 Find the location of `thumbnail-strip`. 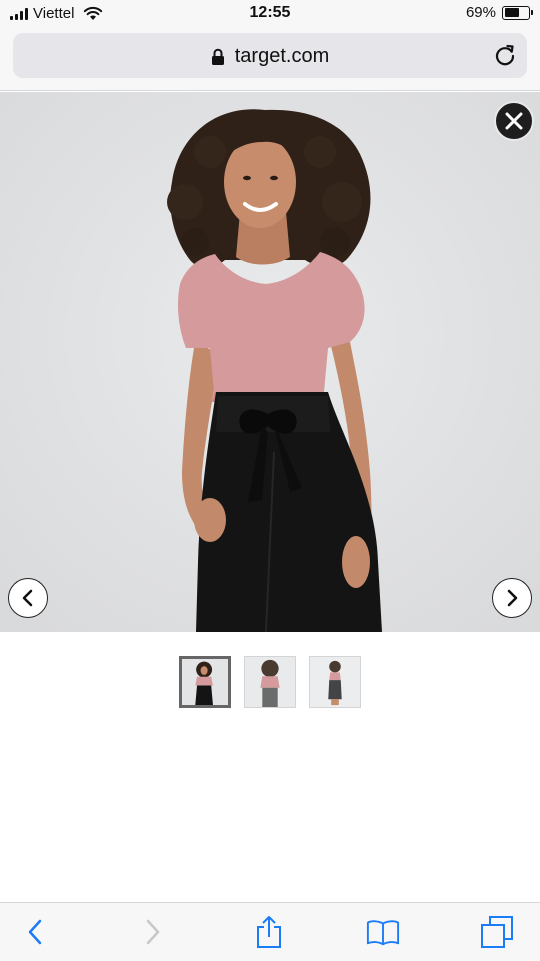

thumbnail-strip is located at coordinates (270, 682).